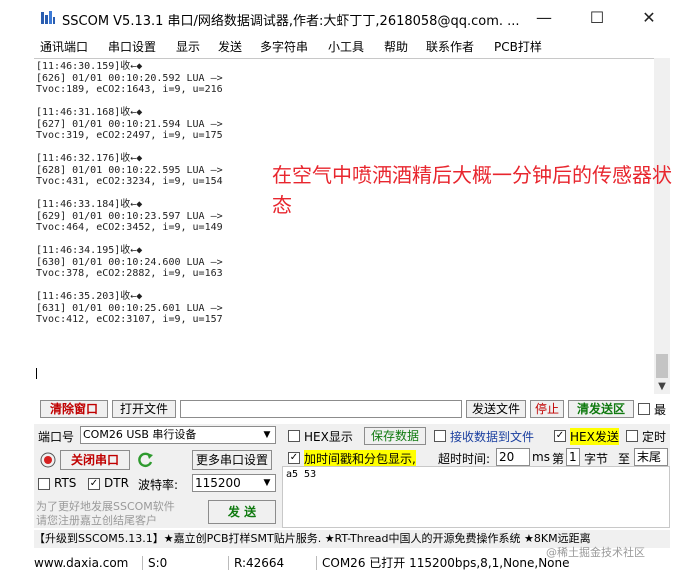  I want to click on menu-item-comm-port: 通讯端口, so click(64, 46).